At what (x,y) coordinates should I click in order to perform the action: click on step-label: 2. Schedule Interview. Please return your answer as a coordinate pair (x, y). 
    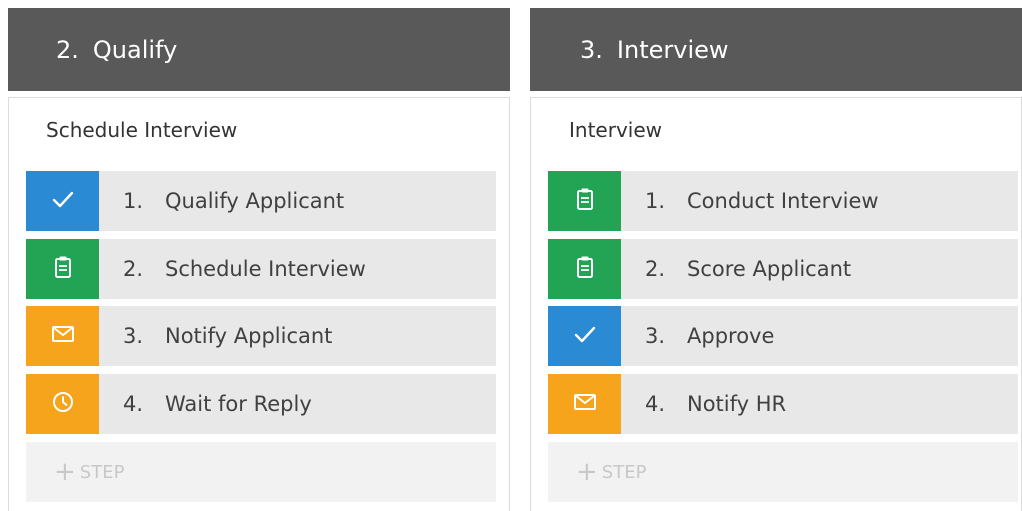
    Looking at the image, I should click on (244, 269).